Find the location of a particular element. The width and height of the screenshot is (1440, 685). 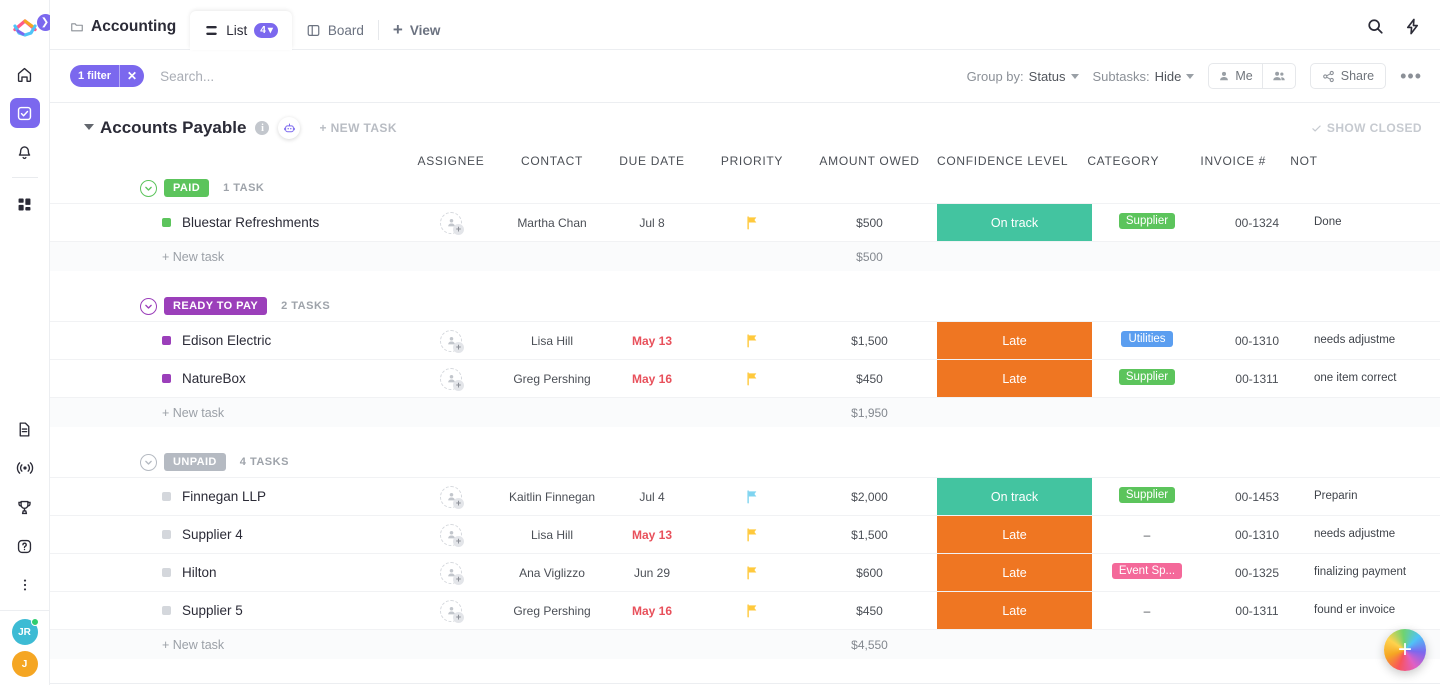

column-header-invoice: INVOICE # is located at coordinates (1233, 161).